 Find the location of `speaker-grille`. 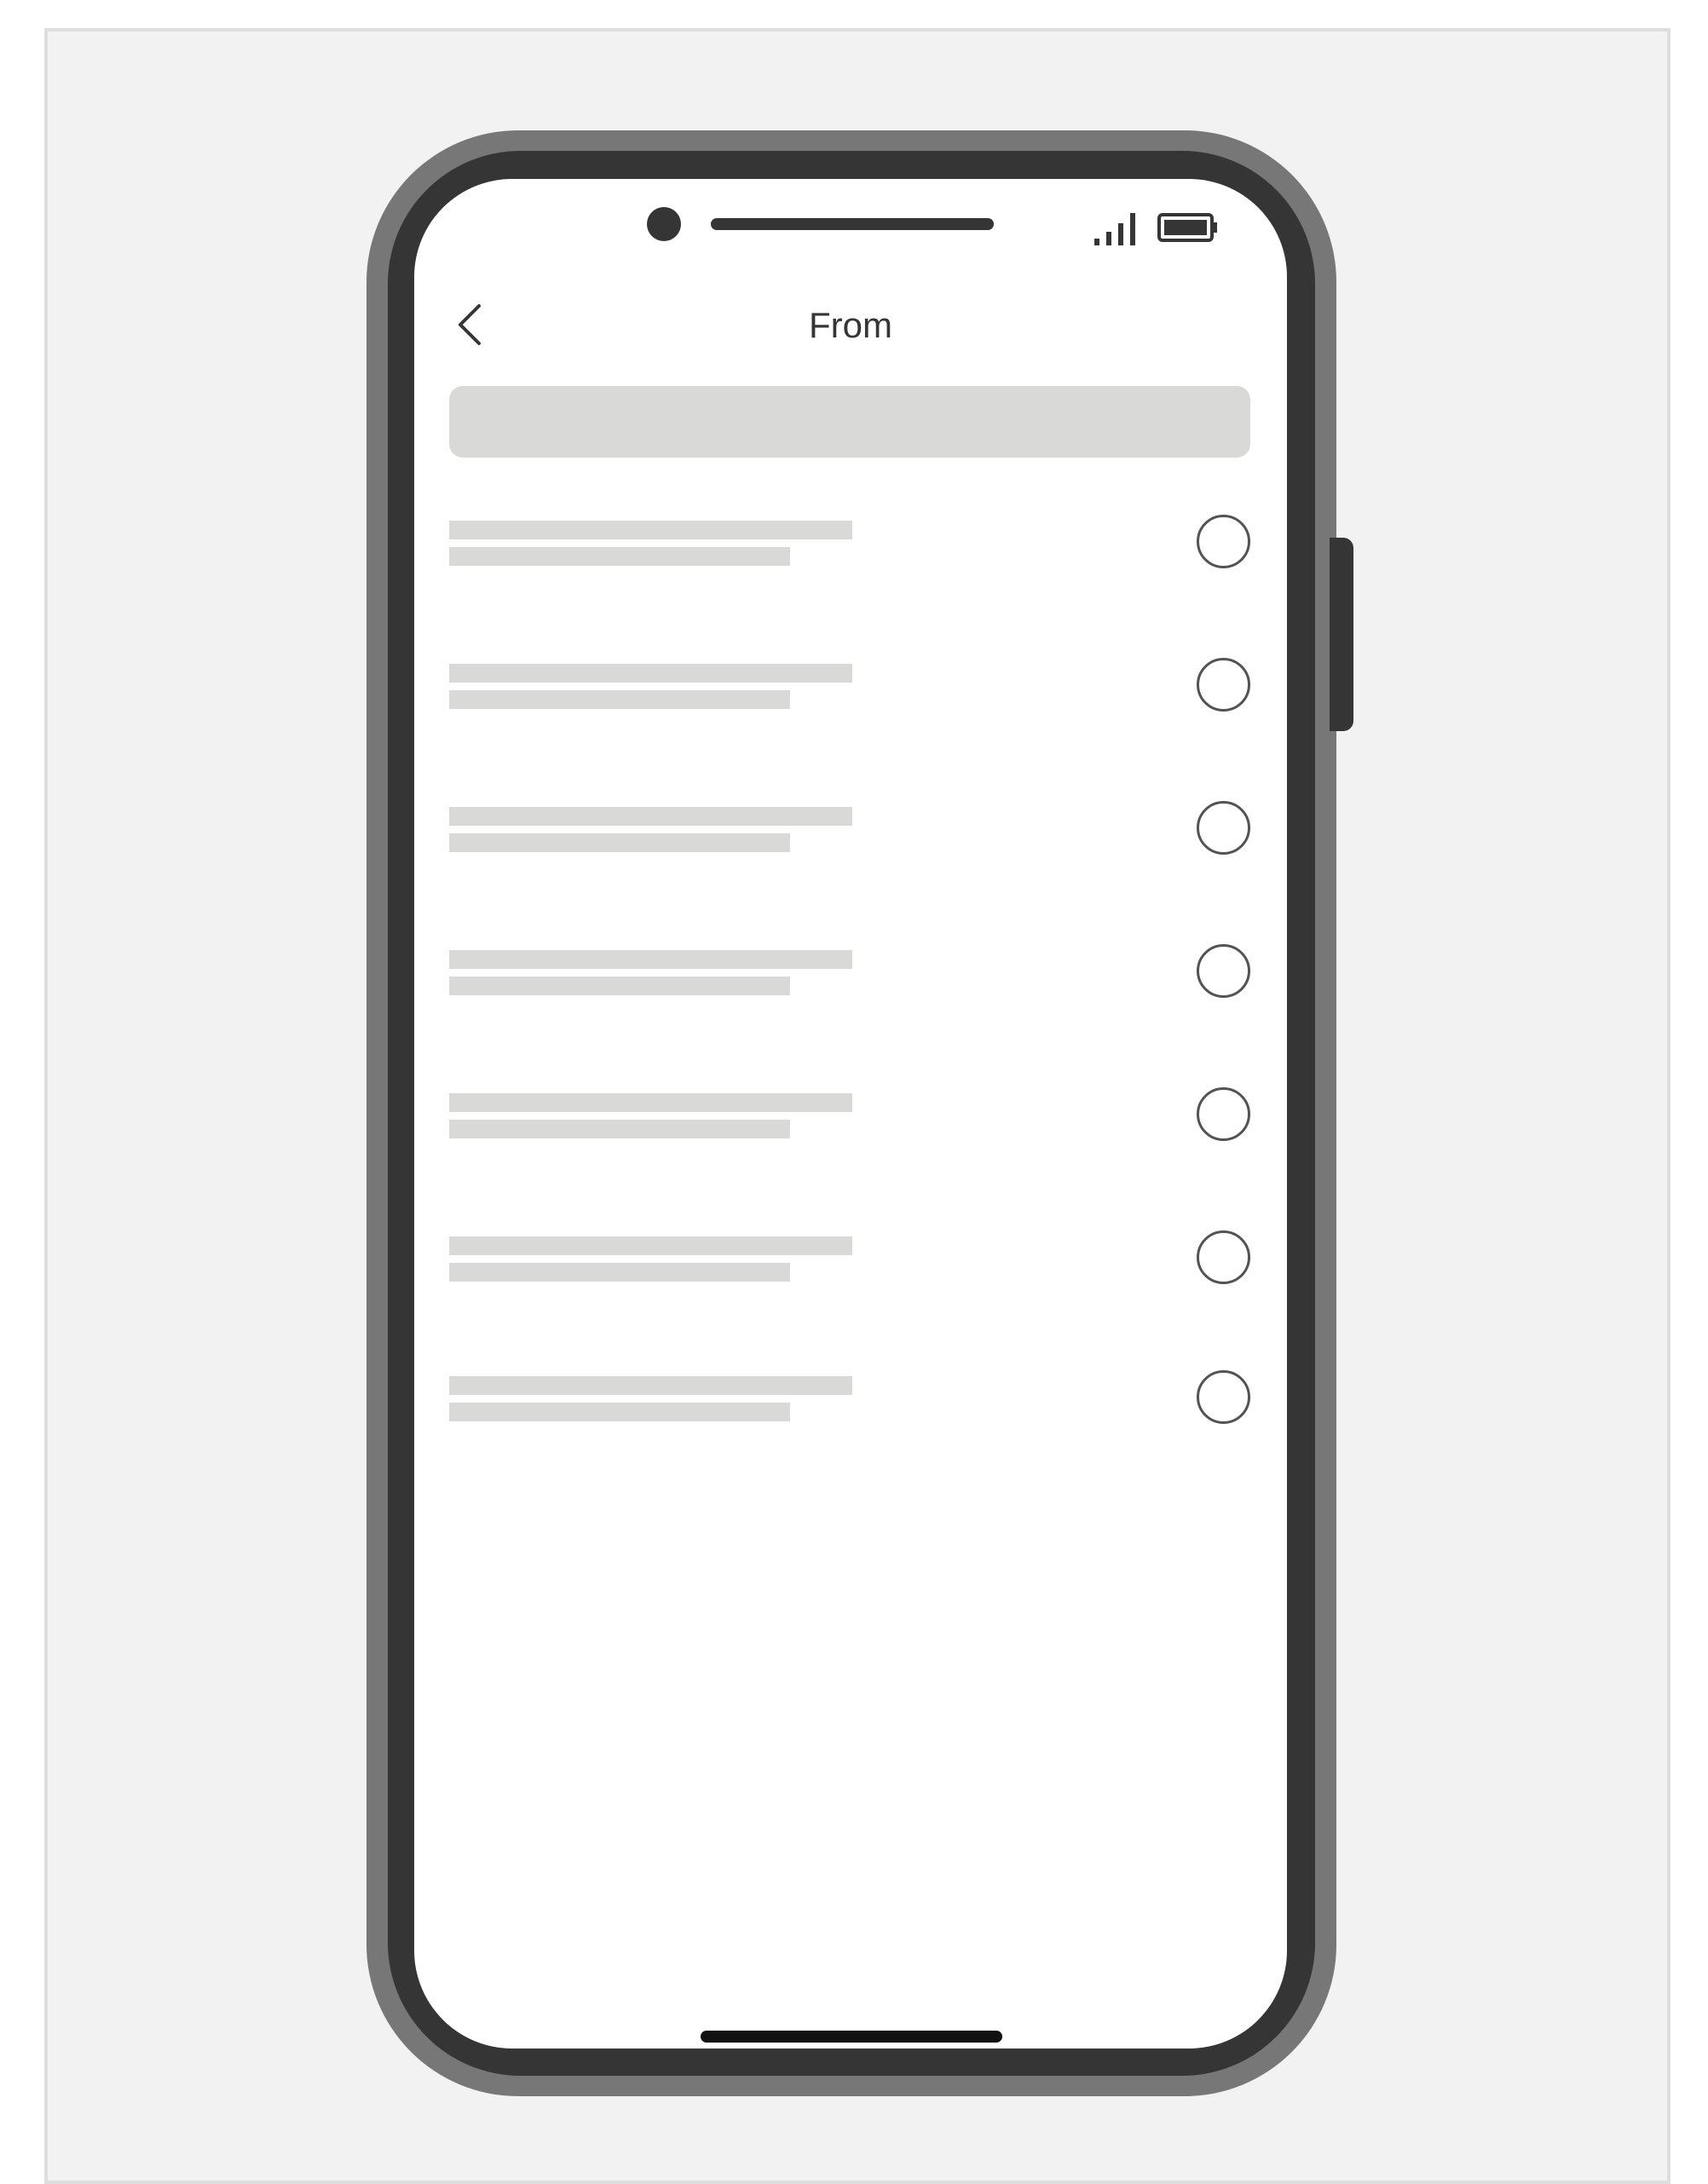

speaker-grille is located at coordinates (852, 224).